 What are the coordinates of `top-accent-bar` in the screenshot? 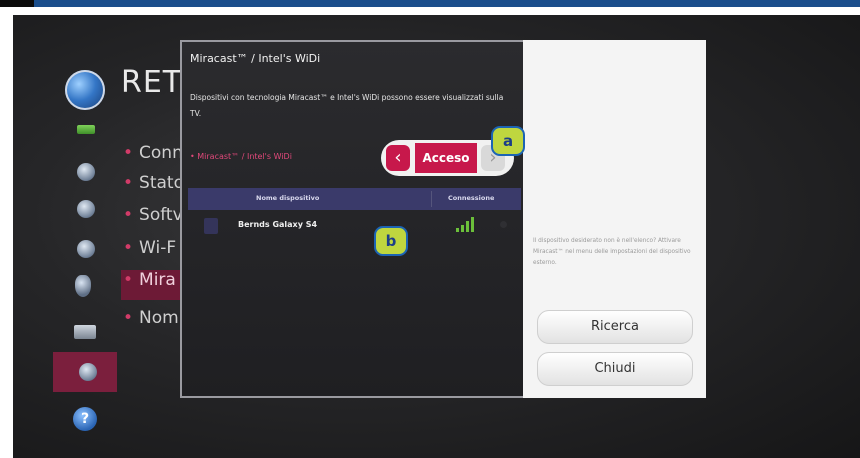 It's located at (430, 3).